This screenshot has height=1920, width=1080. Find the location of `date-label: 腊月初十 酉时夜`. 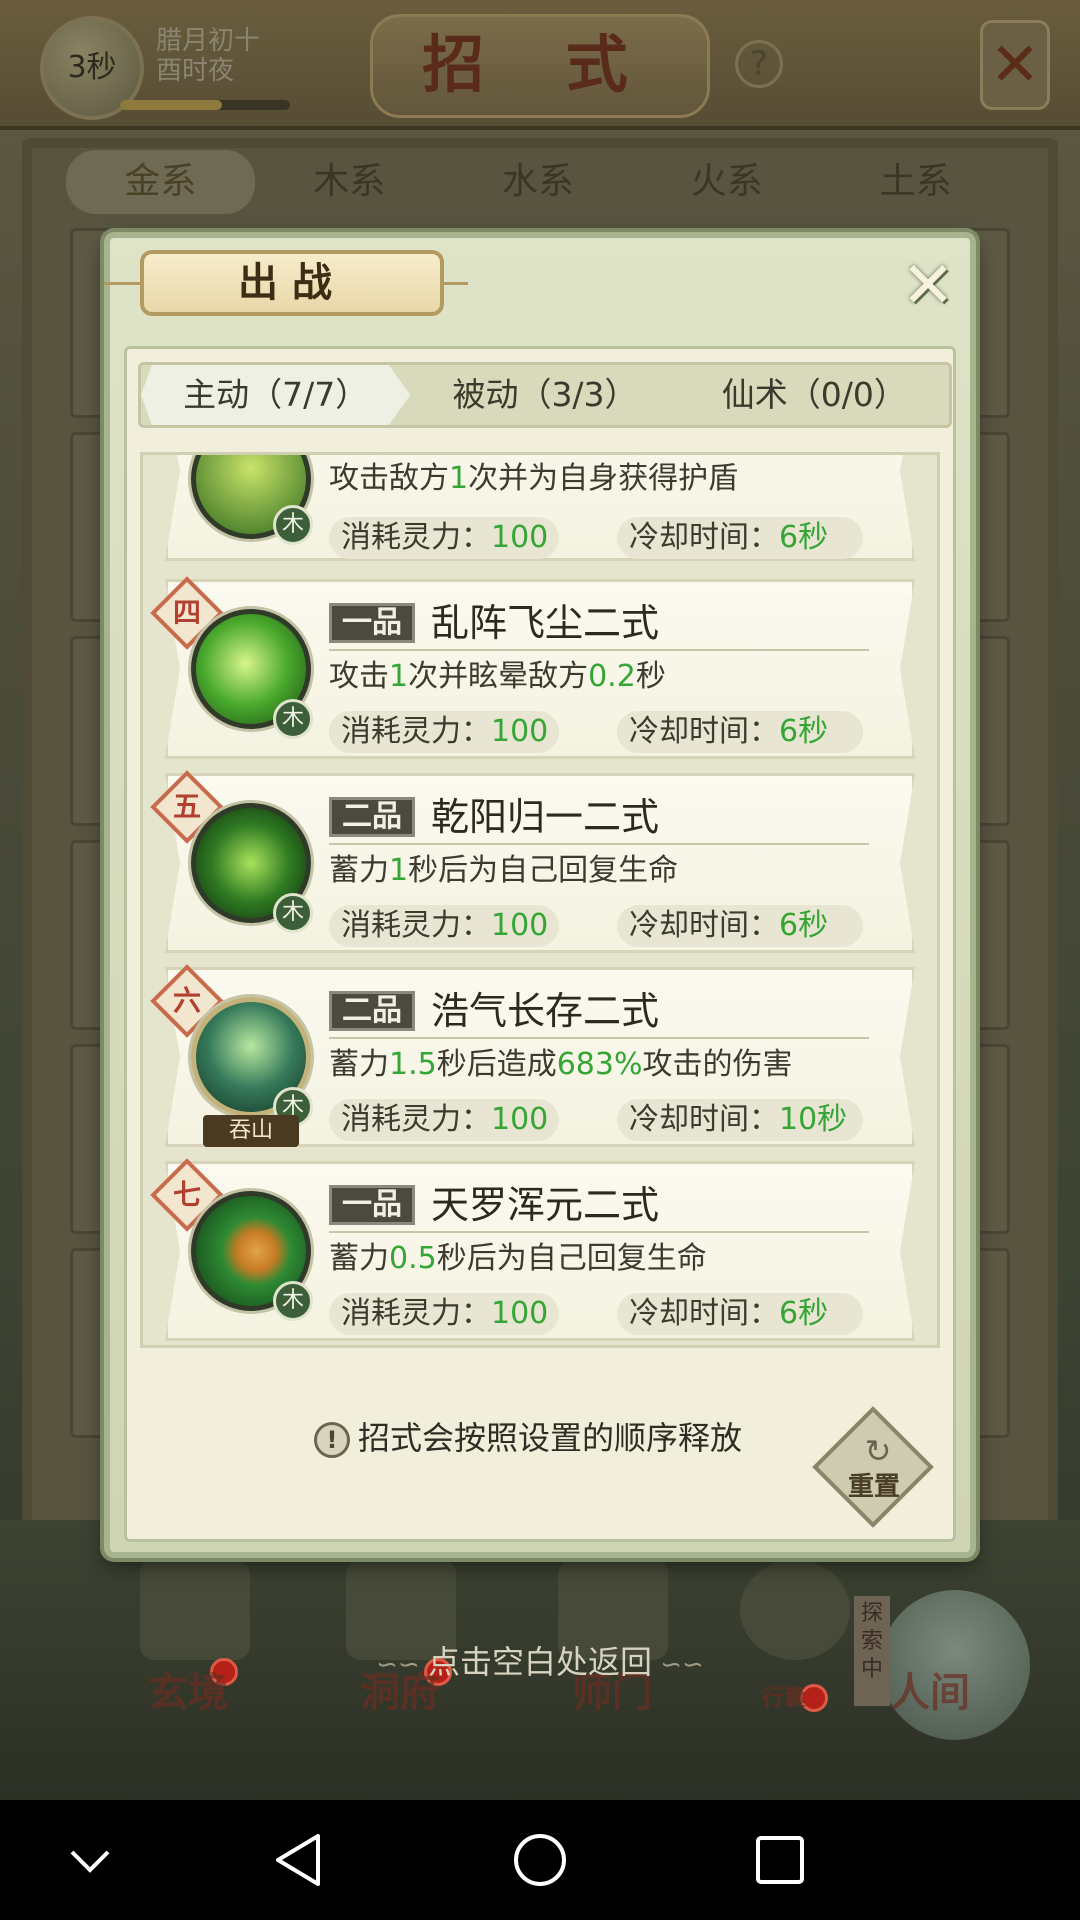

date-label: 腊月初十 酉时夜 is located at coordinates (208, 56).